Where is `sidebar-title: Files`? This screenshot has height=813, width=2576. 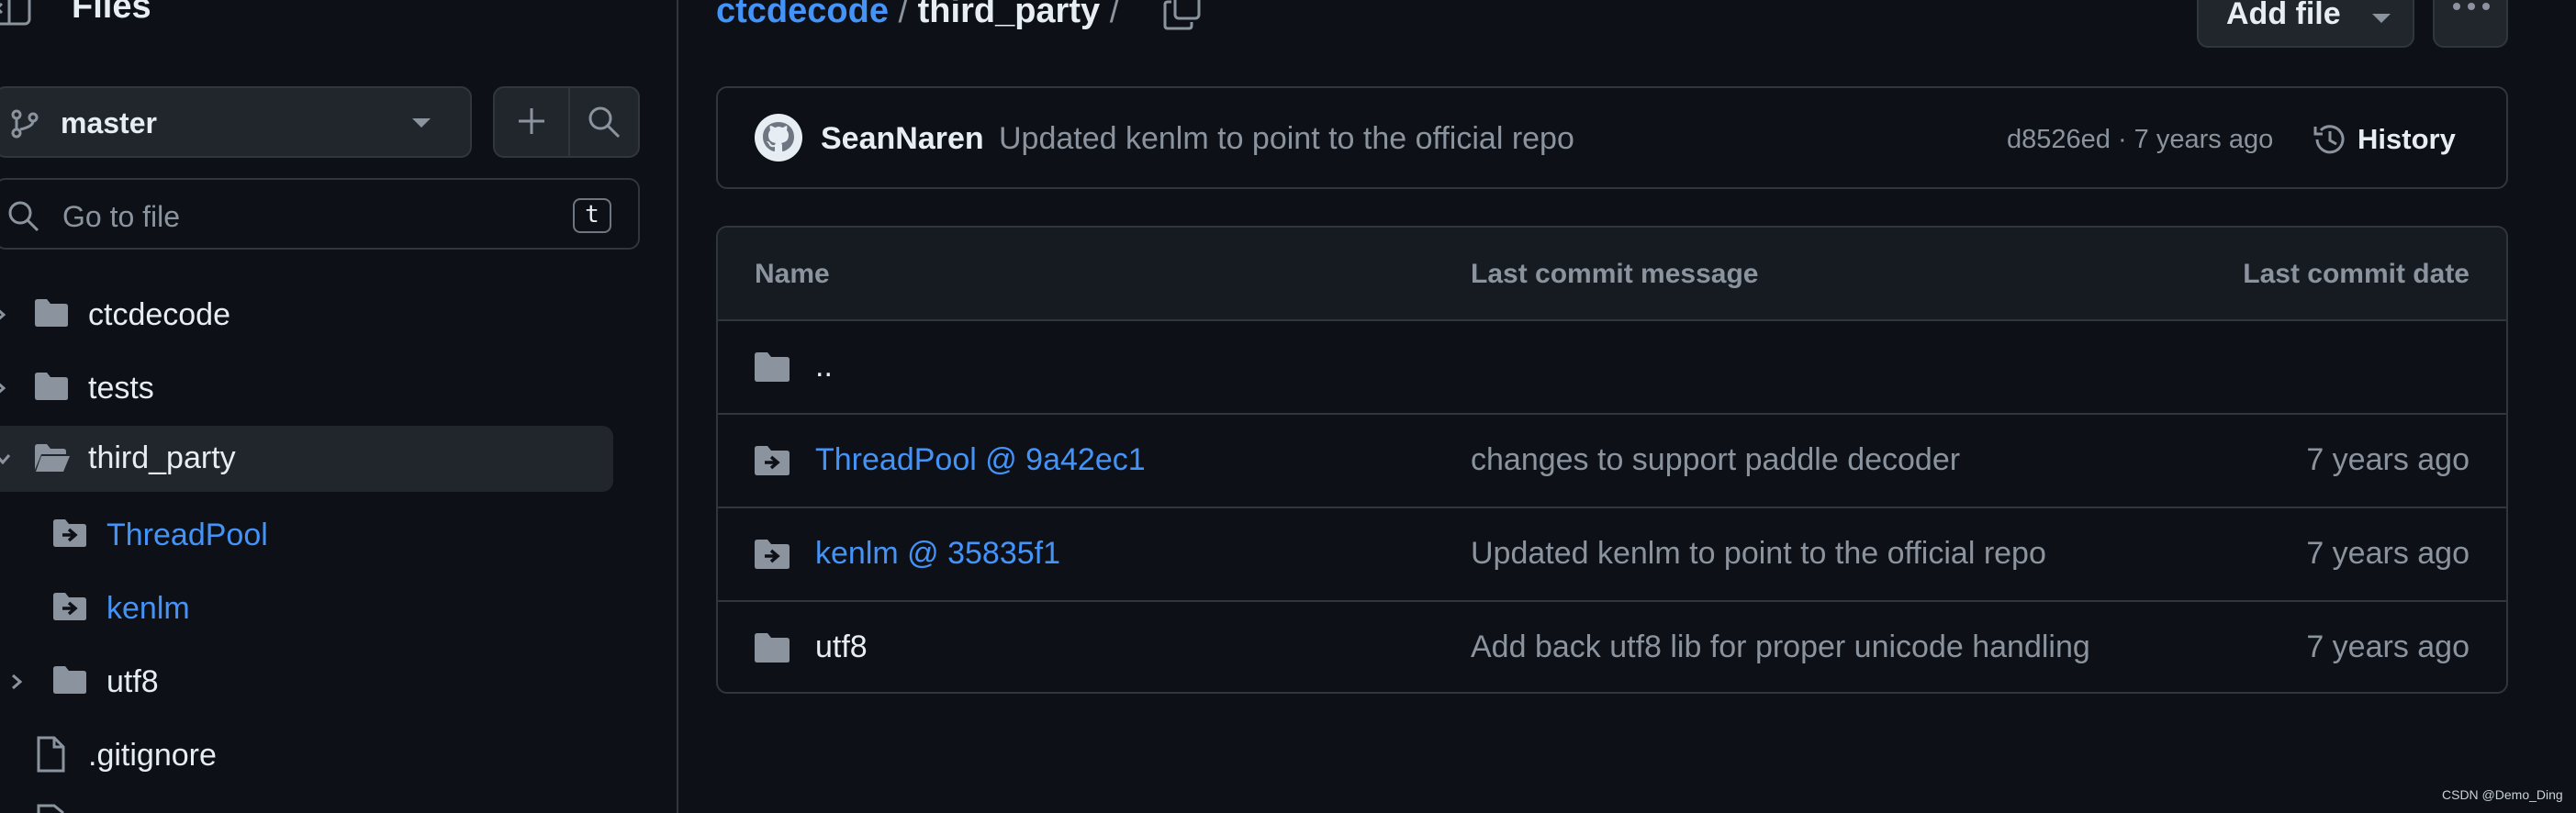 sidebar-title: Files is located at coordinates (111, 13).